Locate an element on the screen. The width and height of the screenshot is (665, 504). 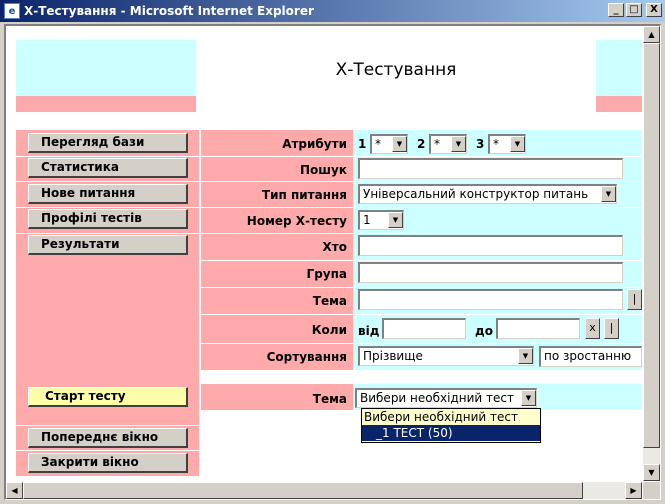
test-option-1: _1 ТЕСТ (50) is located at coordinates (451, 433).